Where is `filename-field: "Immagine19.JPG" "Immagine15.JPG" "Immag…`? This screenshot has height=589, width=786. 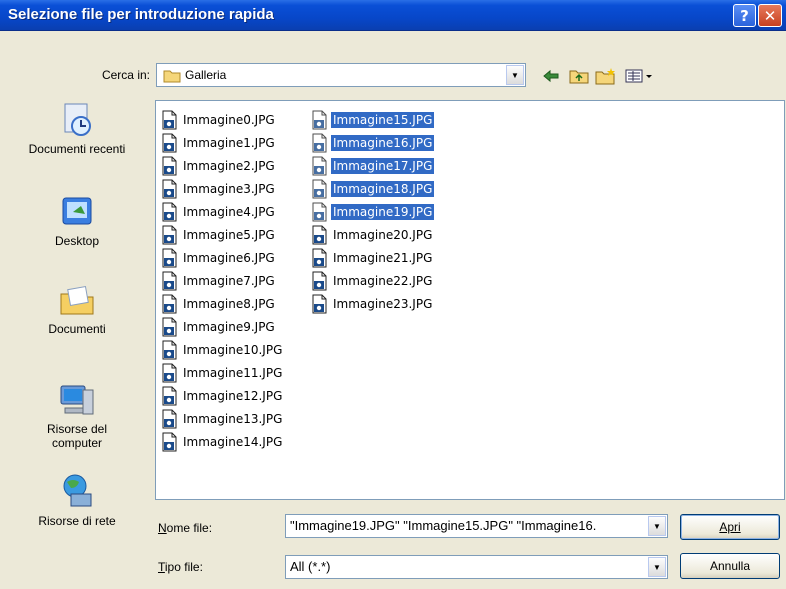 filename-field: "Immagine19.JPG" "Immagine15.JPG" "Immag… is located at coordinates (476, 526).